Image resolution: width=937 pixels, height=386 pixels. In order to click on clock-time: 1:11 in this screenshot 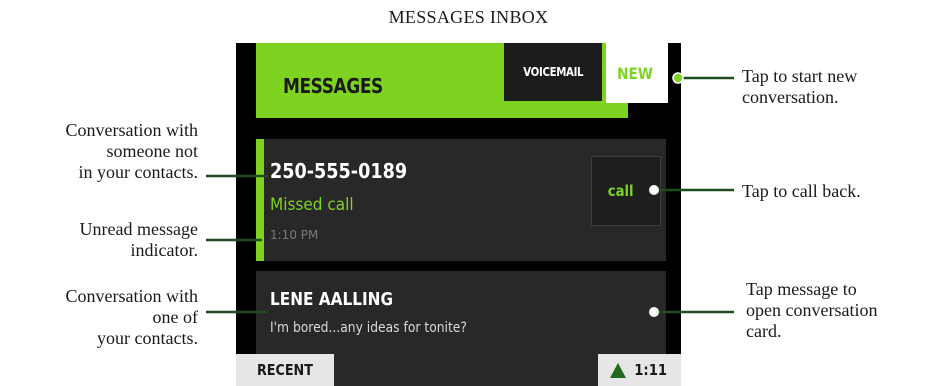, I will do `click(650, 370)`.